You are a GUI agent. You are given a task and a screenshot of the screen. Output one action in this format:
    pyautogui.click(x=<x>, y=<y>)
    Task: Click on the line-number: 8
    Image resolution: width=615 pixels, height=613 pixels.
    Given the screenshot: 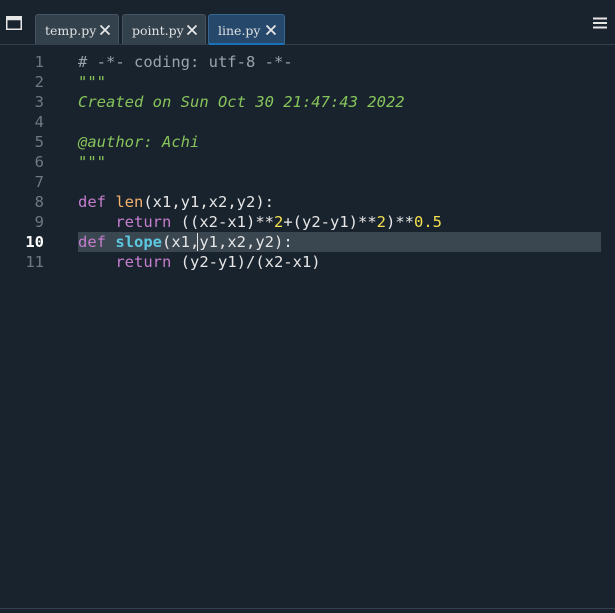 What is the action you would take?
    pyautogui.click(x=39, y=202)
    